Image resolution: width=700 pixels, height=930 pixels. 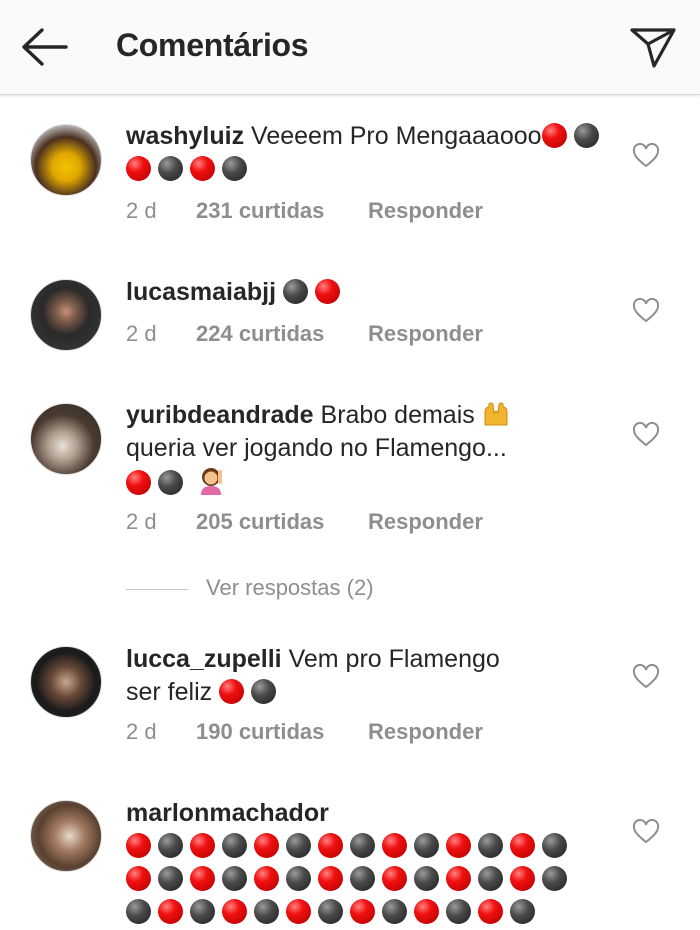 What do you see at coordinates (227, 813) in the screenshot?
I see `username: marlonmachador` at bounding box center [227, 813].